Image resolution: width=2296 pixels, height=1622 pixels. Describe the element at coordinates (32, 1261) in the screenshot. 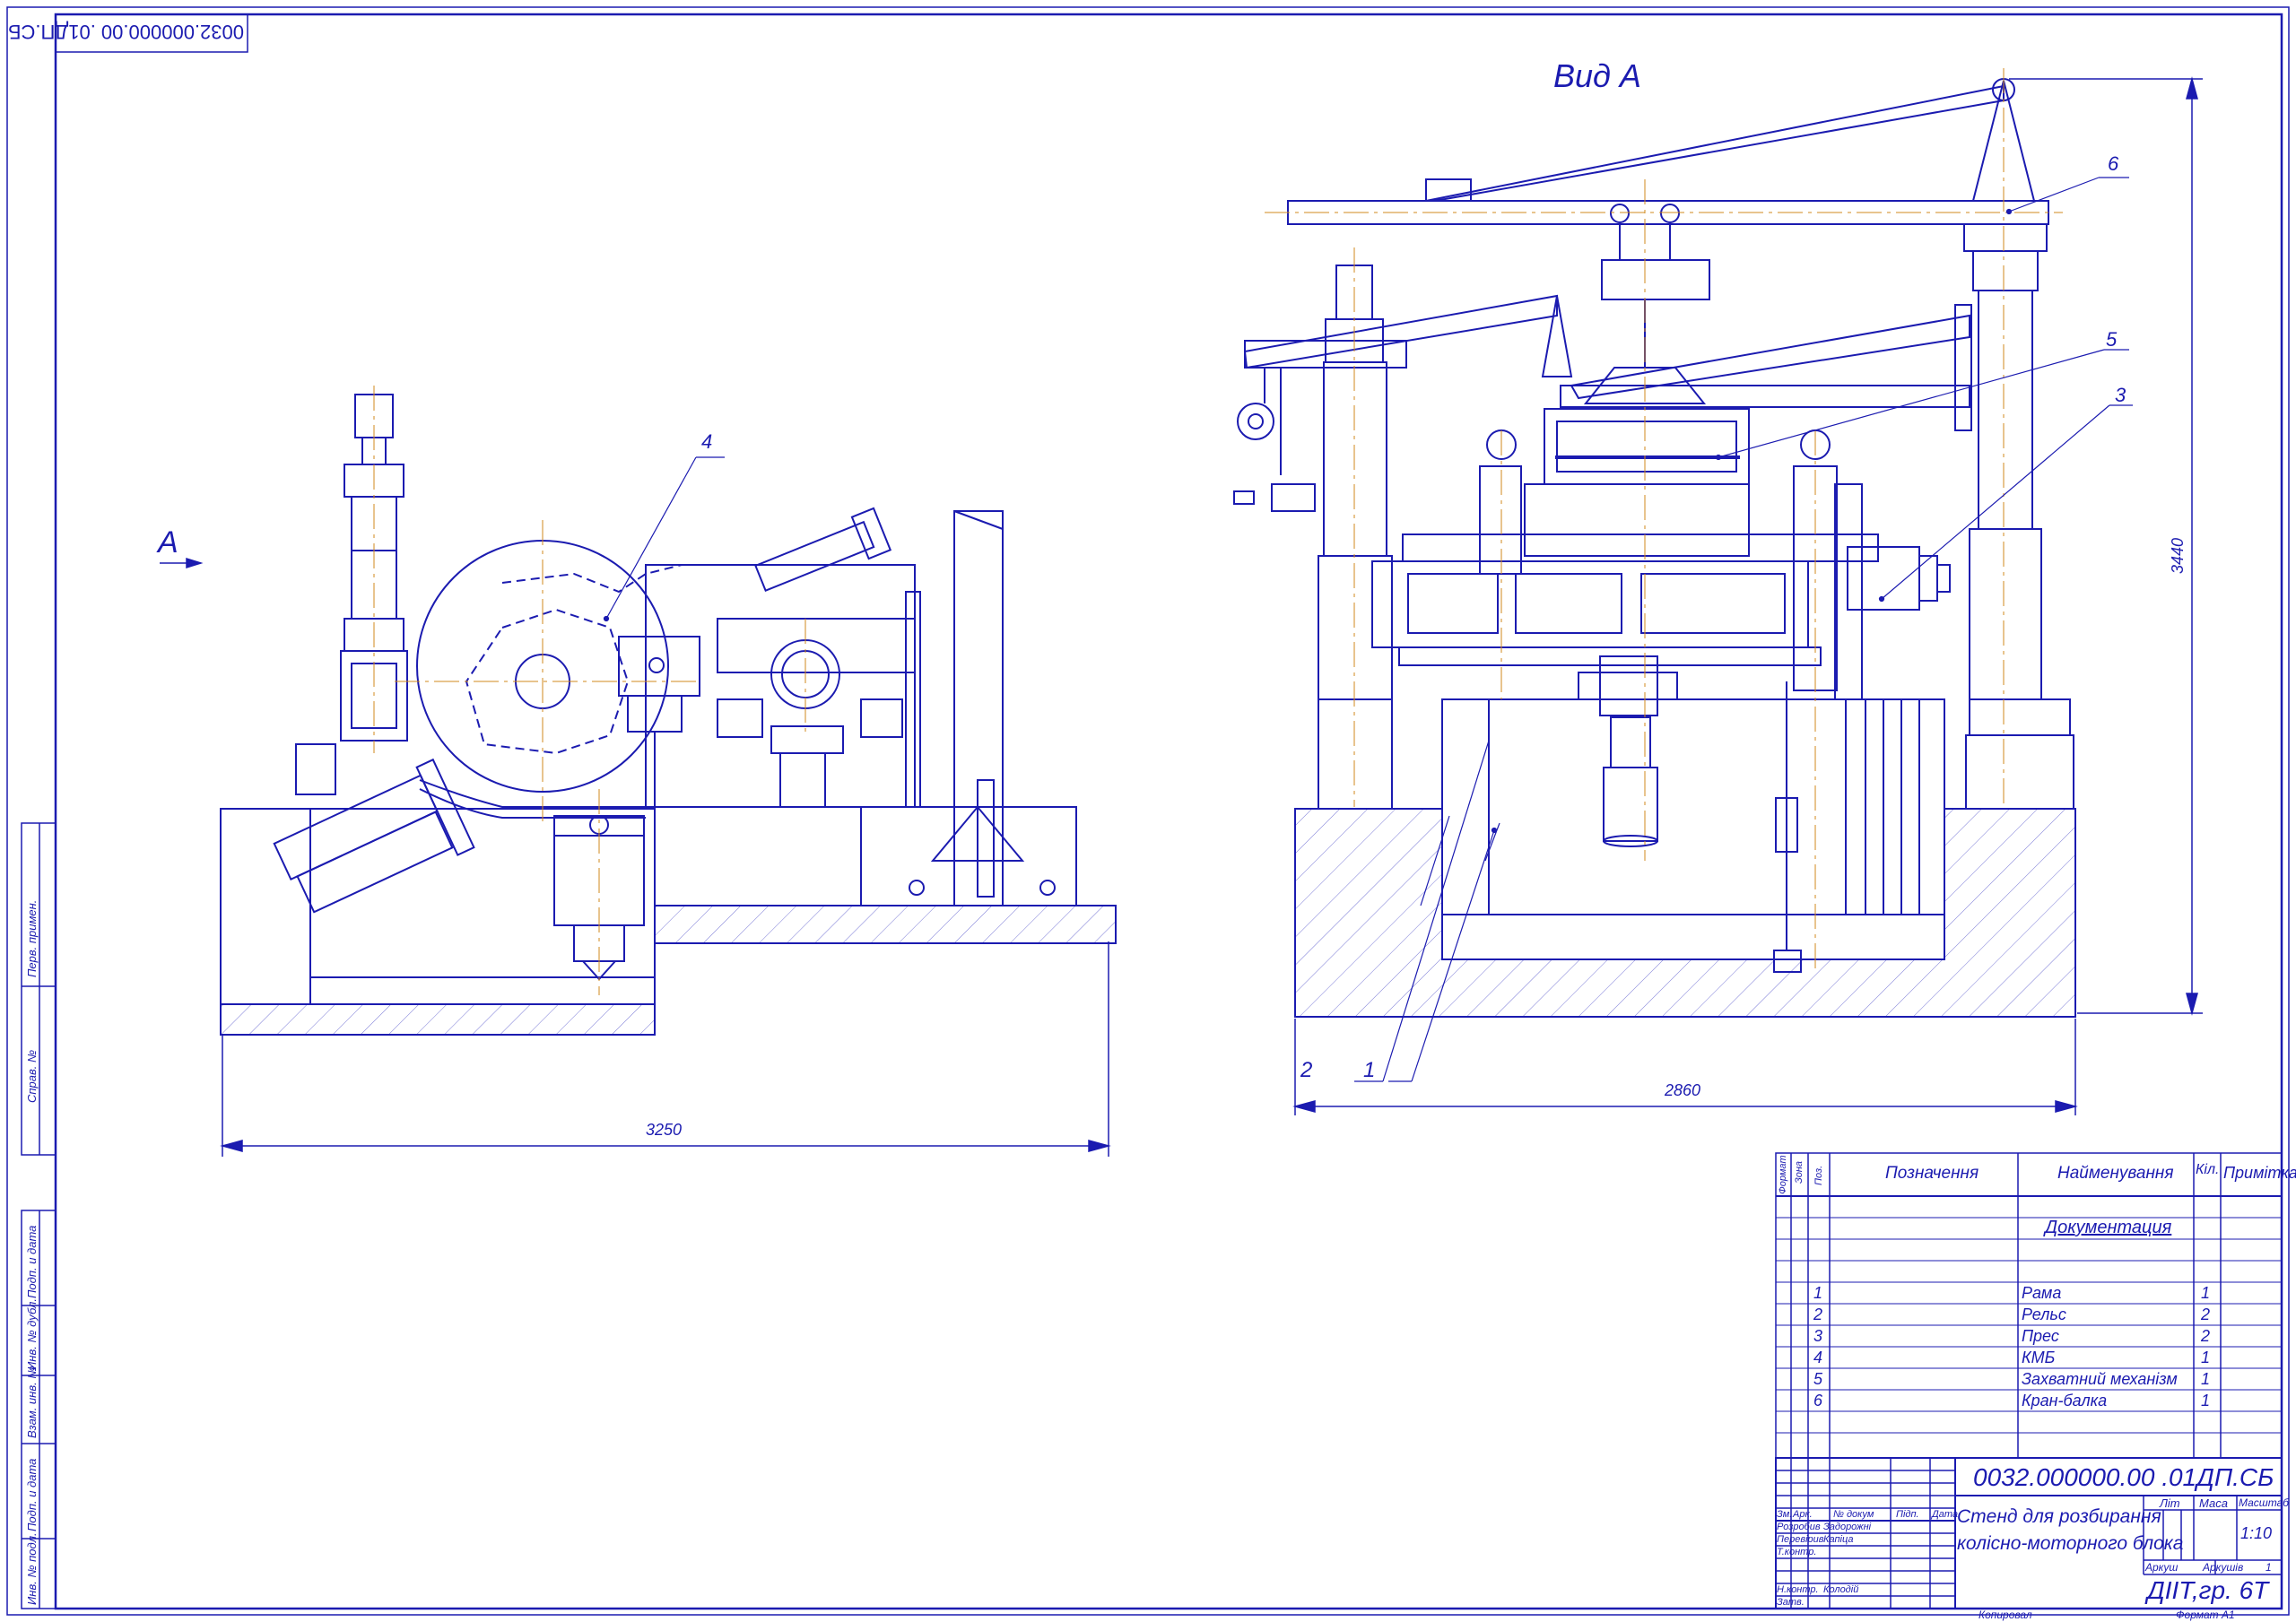

I see `side-podp-data-1: Подп. и дата` at that location.